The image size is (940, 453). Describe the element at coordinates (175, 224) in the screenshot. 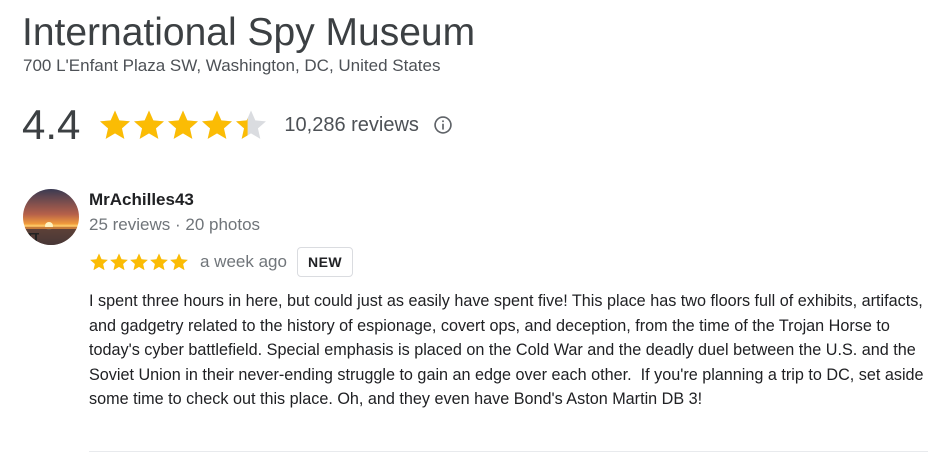

I see `reviewer-meta: 25 reviews · 20 photos` at that location.